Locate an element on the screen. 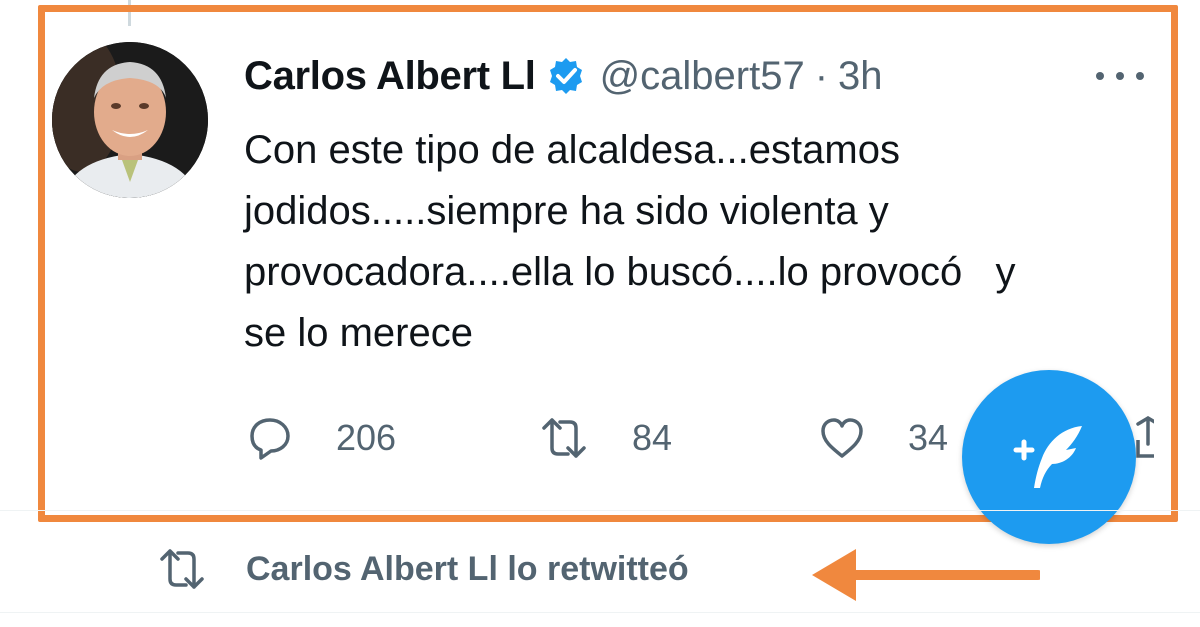  compose-tweet-icon is located at coordinates (1047, 457).